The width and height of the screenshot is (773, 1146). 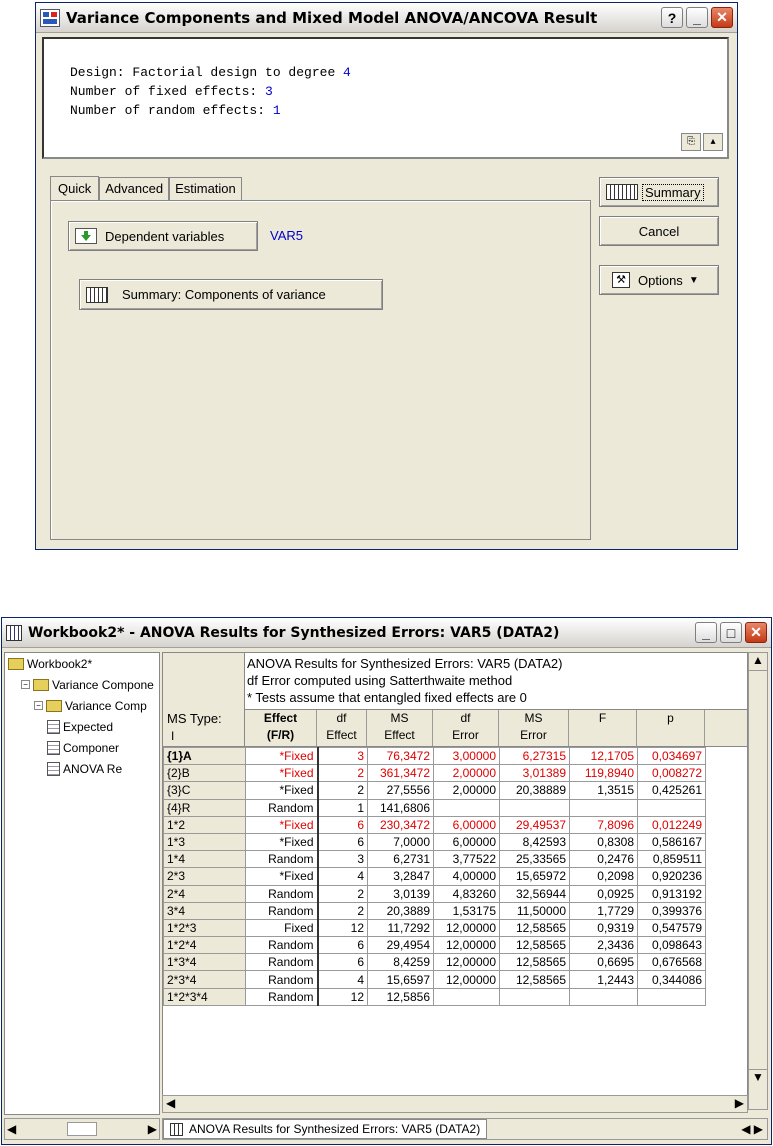 I want to click on table-cell: 1,53175, so click(x=466, y=910).